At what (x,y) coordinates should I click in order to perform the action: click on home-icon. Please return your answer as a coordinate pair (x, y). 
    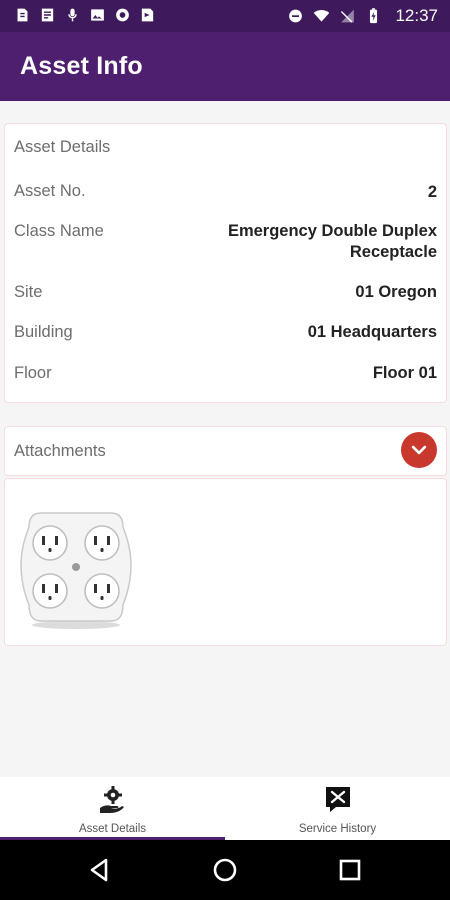
    Looking at the image, I should click on (225, 870).